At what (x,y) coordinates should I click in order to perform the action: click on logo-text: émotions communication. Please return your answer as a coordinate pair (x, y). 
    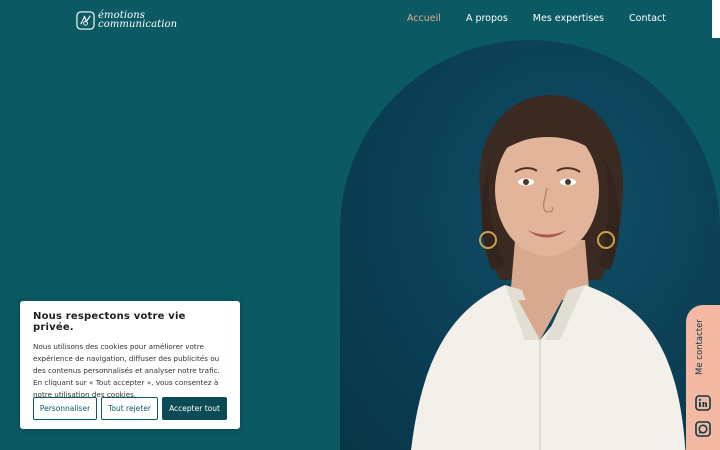
    Looking at the image, I should click on (138, 20).